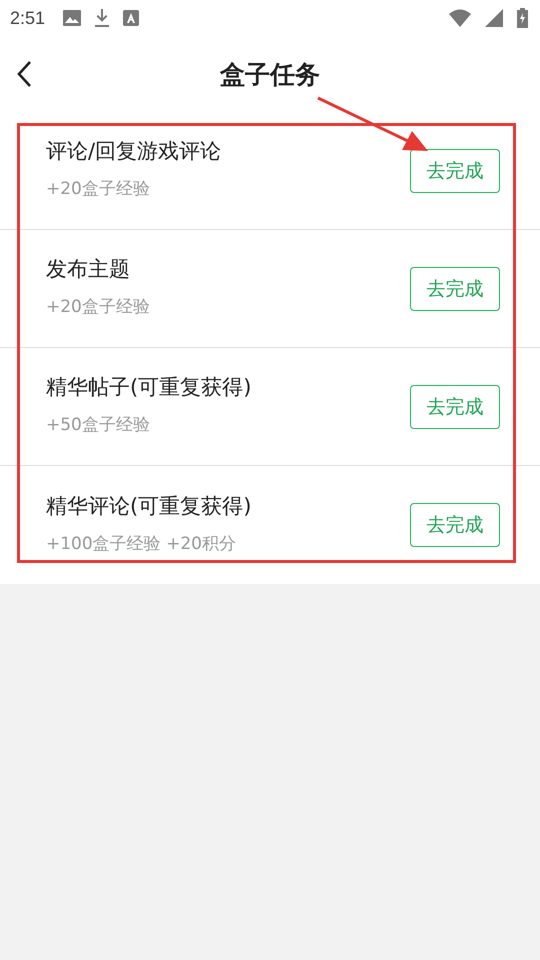  Describe the element at coordinates (102, 18) in the screenshot. I see `download-icon` at that location.